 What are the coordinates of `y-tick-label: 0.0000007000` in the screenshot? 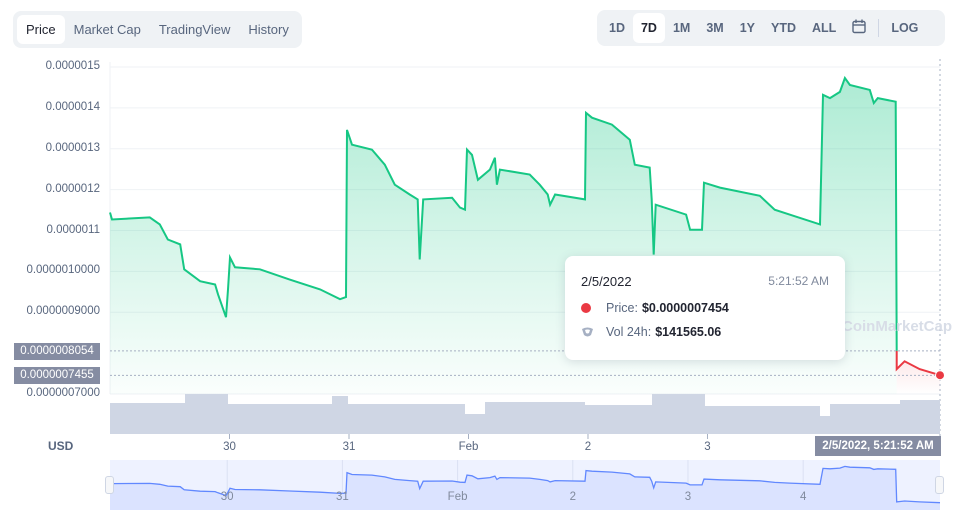 It's located at (63, 393).